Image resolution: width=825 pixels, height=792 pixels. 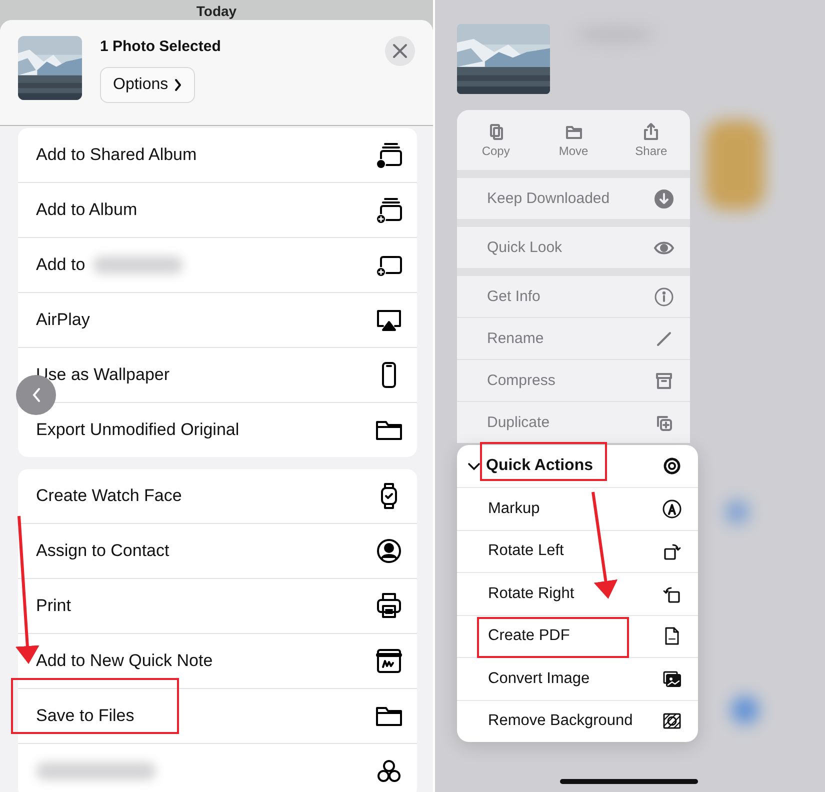 What do you see at coordinates (53, 606) in the screenshot?
I see `action-label: Print` at bounding box center [53, 606].